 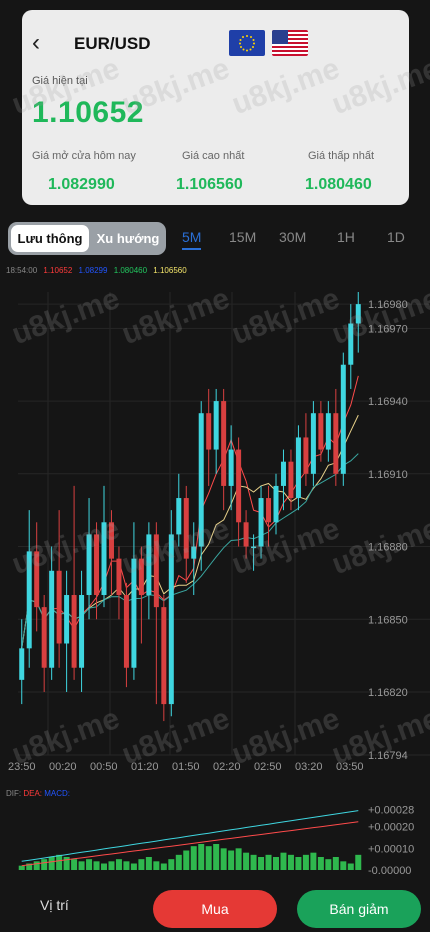 I want to click on position-button: Vị trí, so click(x=54, y=905).